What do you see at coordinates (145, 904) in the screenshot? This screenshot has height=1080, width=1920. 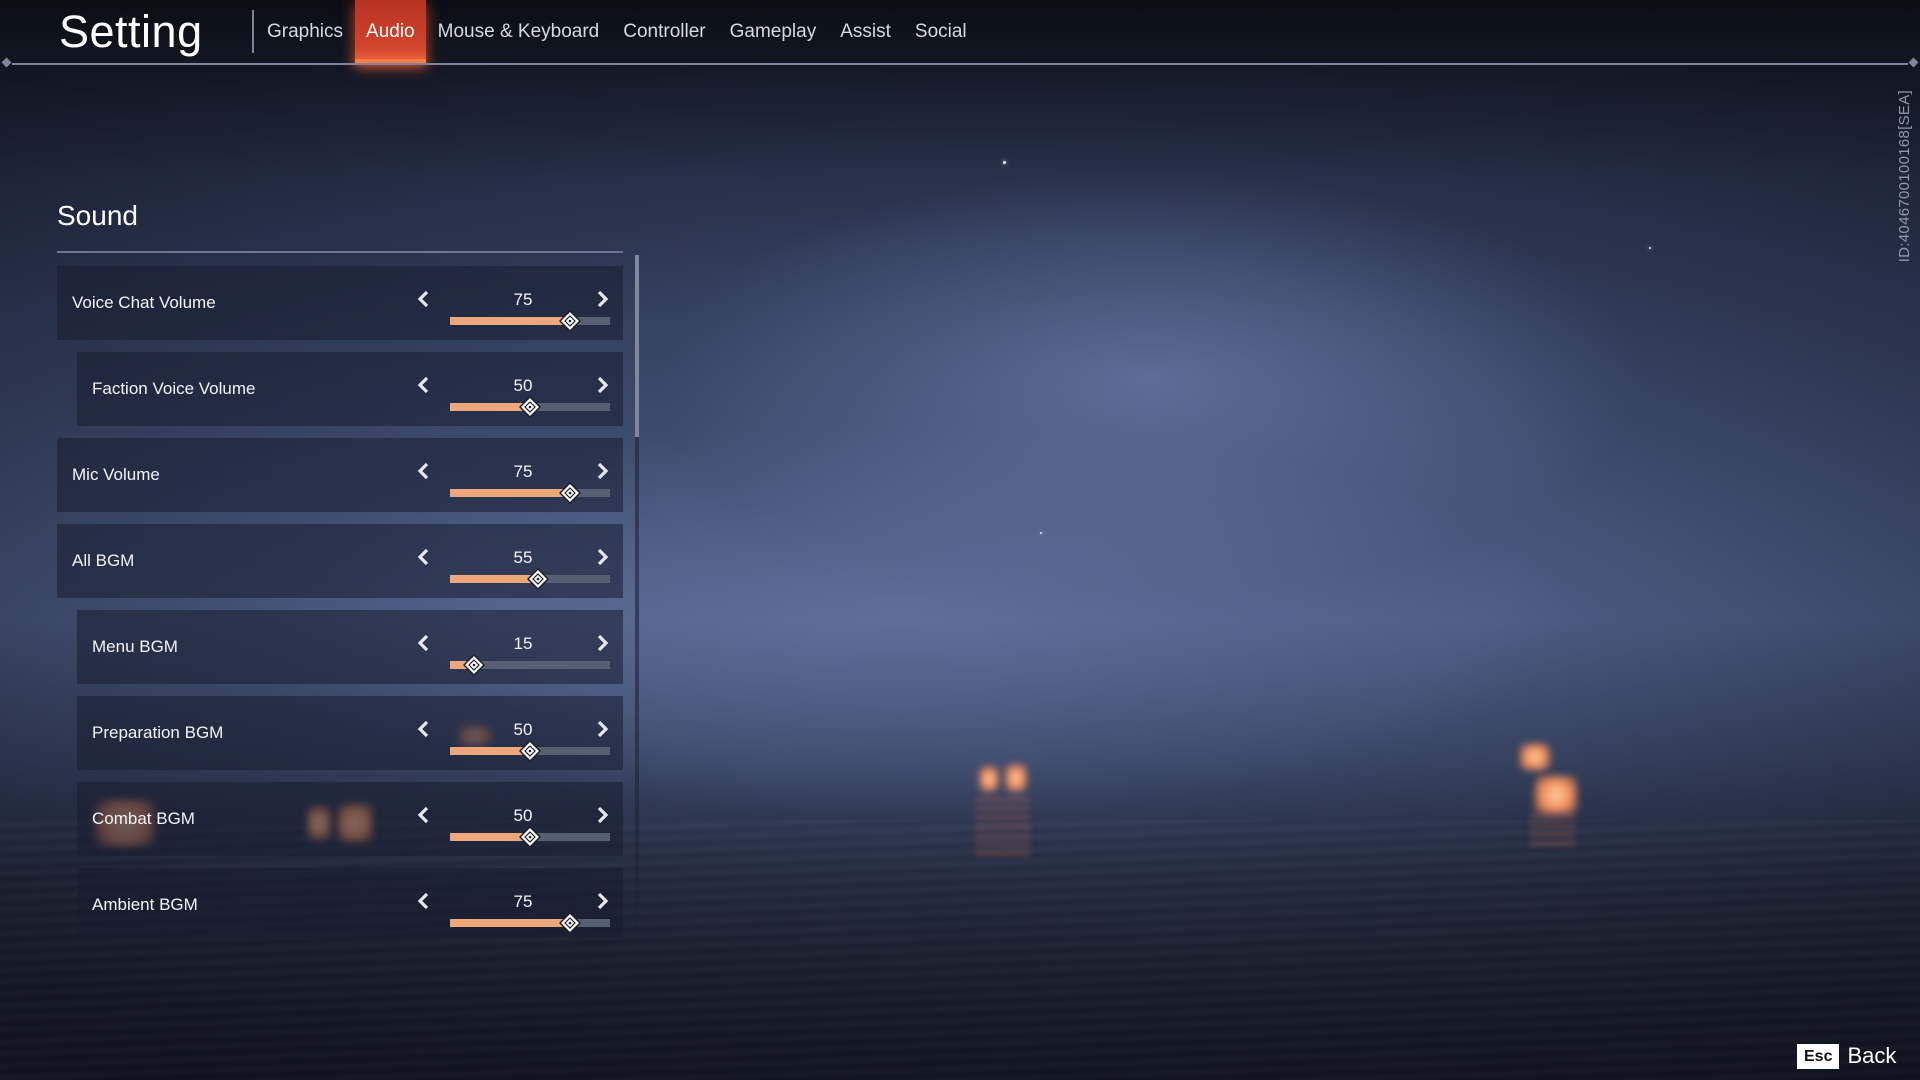 I see `setting-label: Ambient BGM` at bounding box center [145, 904].